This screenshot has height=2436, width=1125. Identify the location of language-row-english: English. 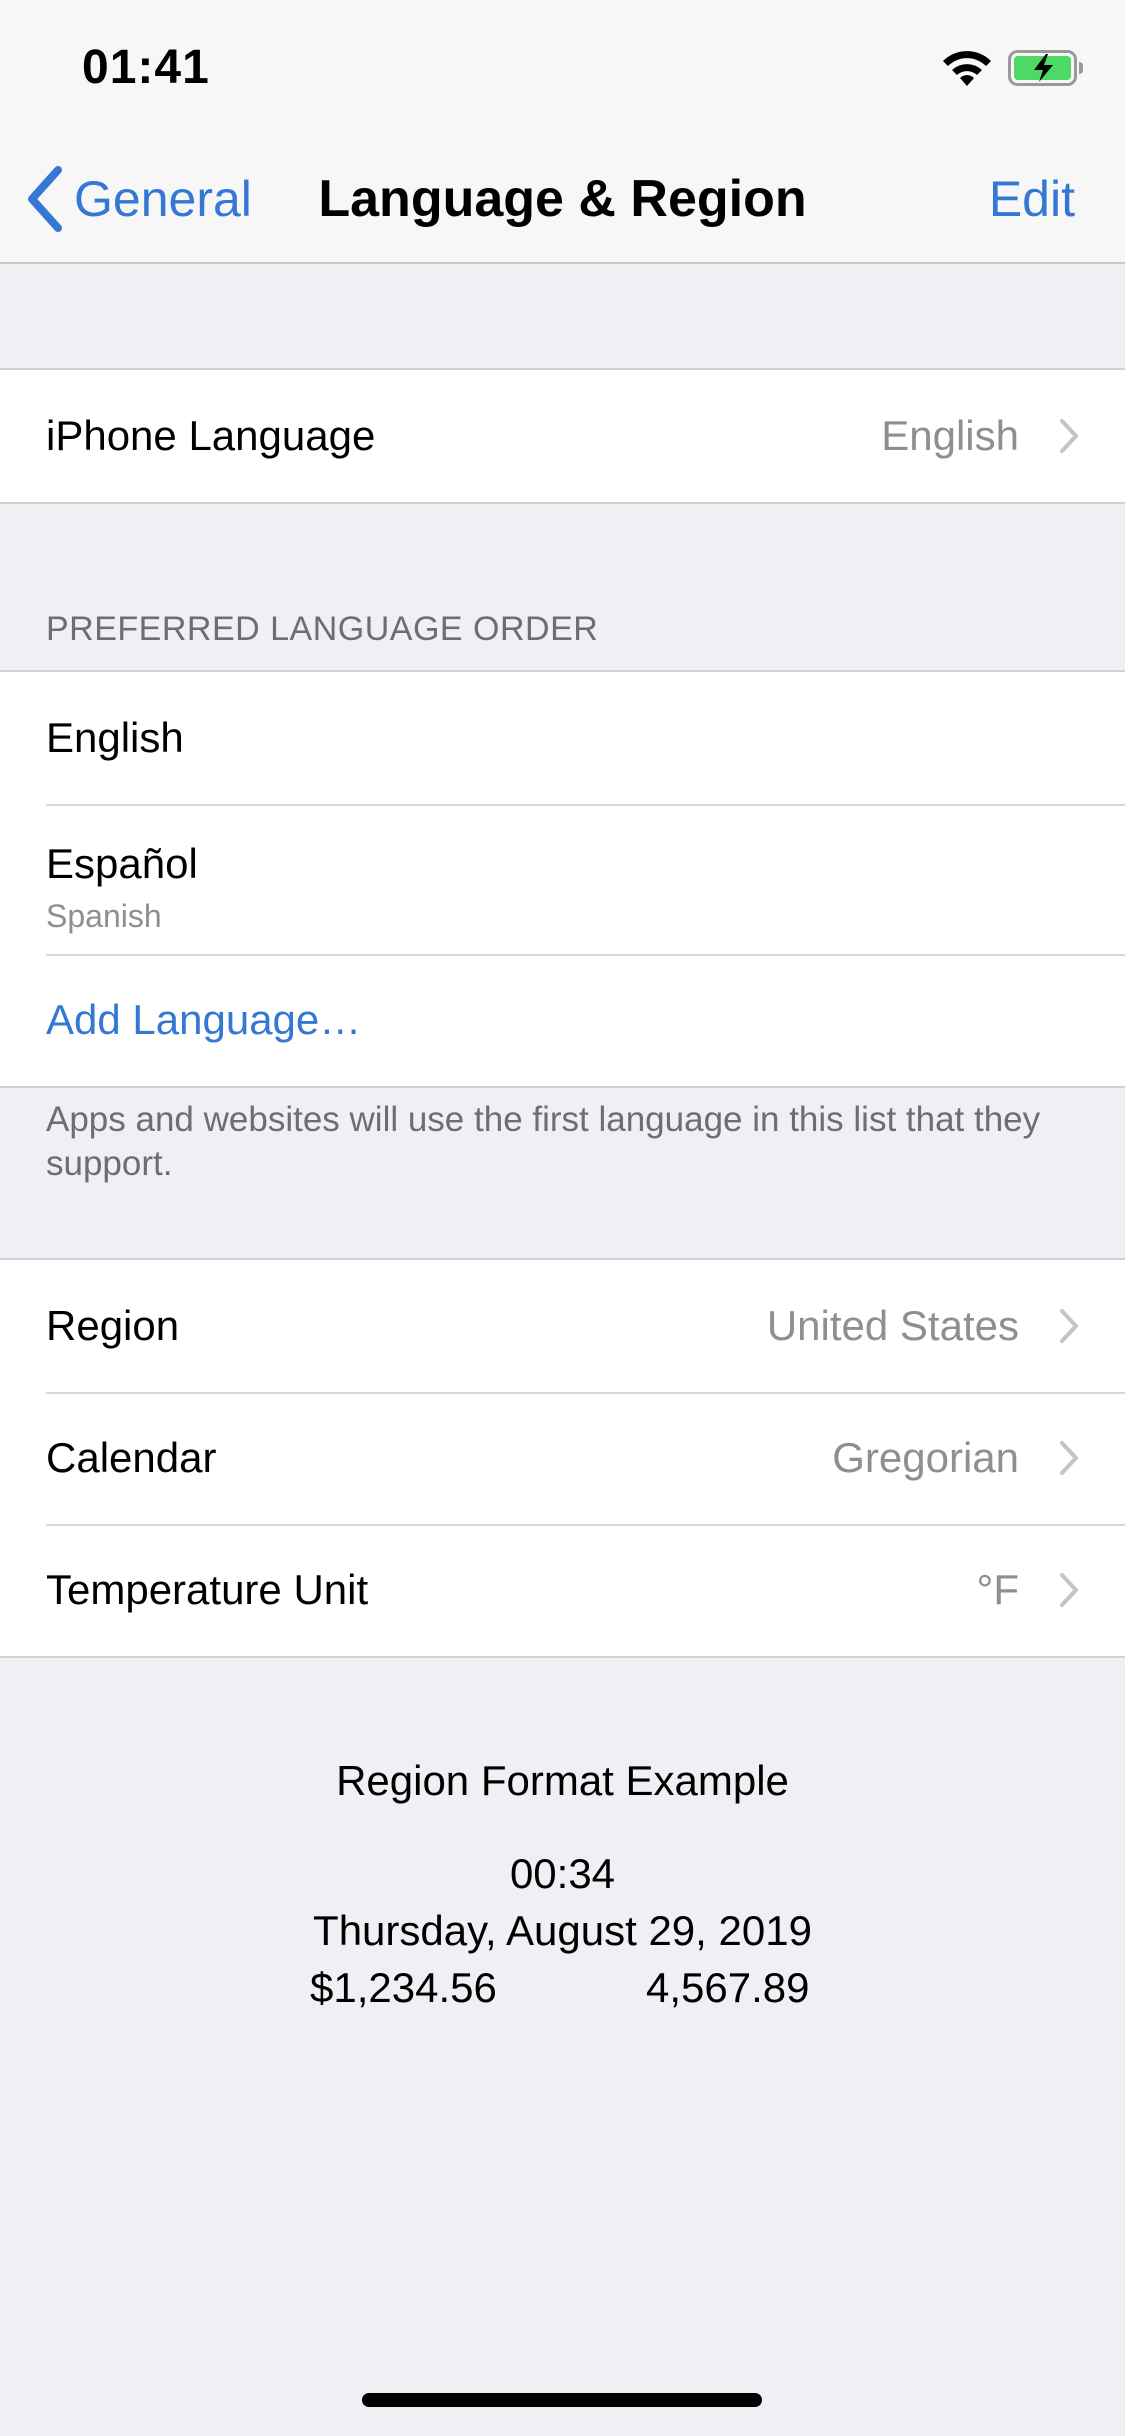
(562, 738).